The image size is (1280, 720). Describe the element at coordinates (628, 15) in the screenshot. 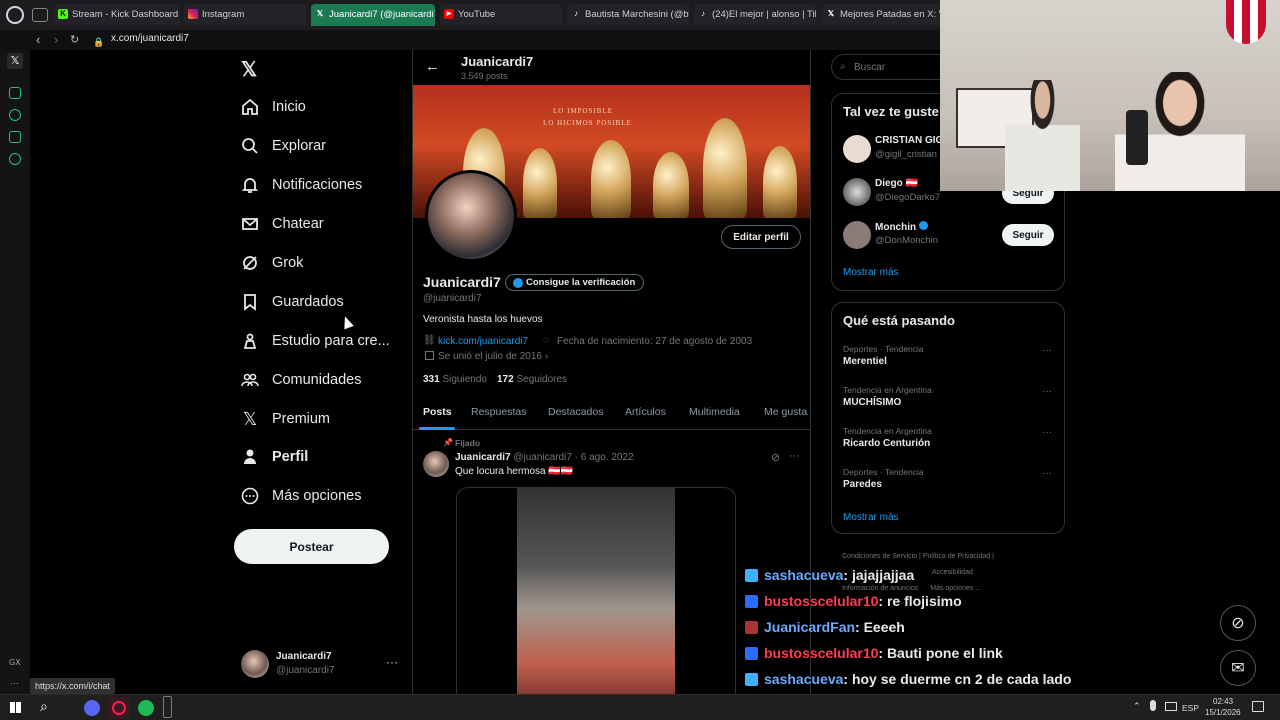

I see `tab-tiktok-bautista: ♪ Bautista Marchesini (@bau` at that location.